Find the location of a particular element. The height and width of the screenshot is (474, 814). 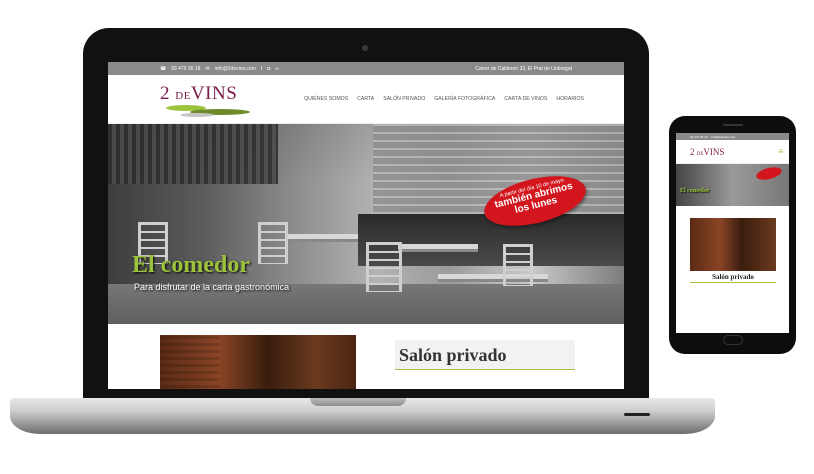

site-logo: 2 DEVINS is located at coordinates (212, 99).